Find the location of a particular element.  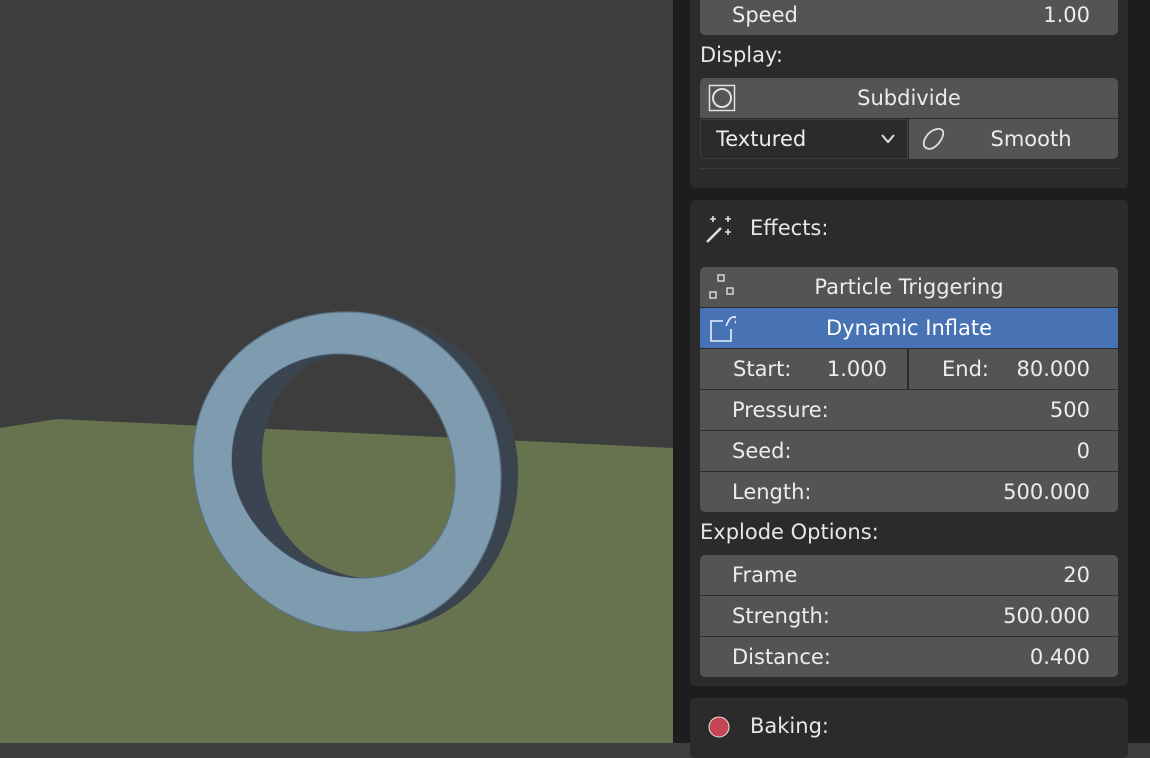

baking-header: Baking: is located at coordinates (789, 726).